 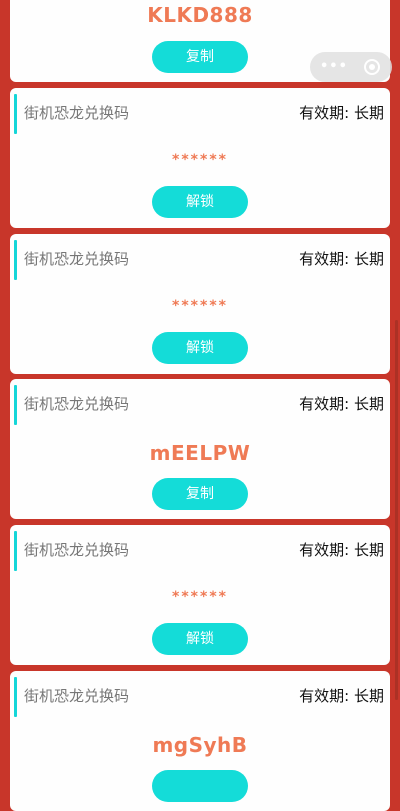 What do you see at coordinates (396, 510) in the screenshot?
I see `scrollbar` at bounding box center [396, 510].